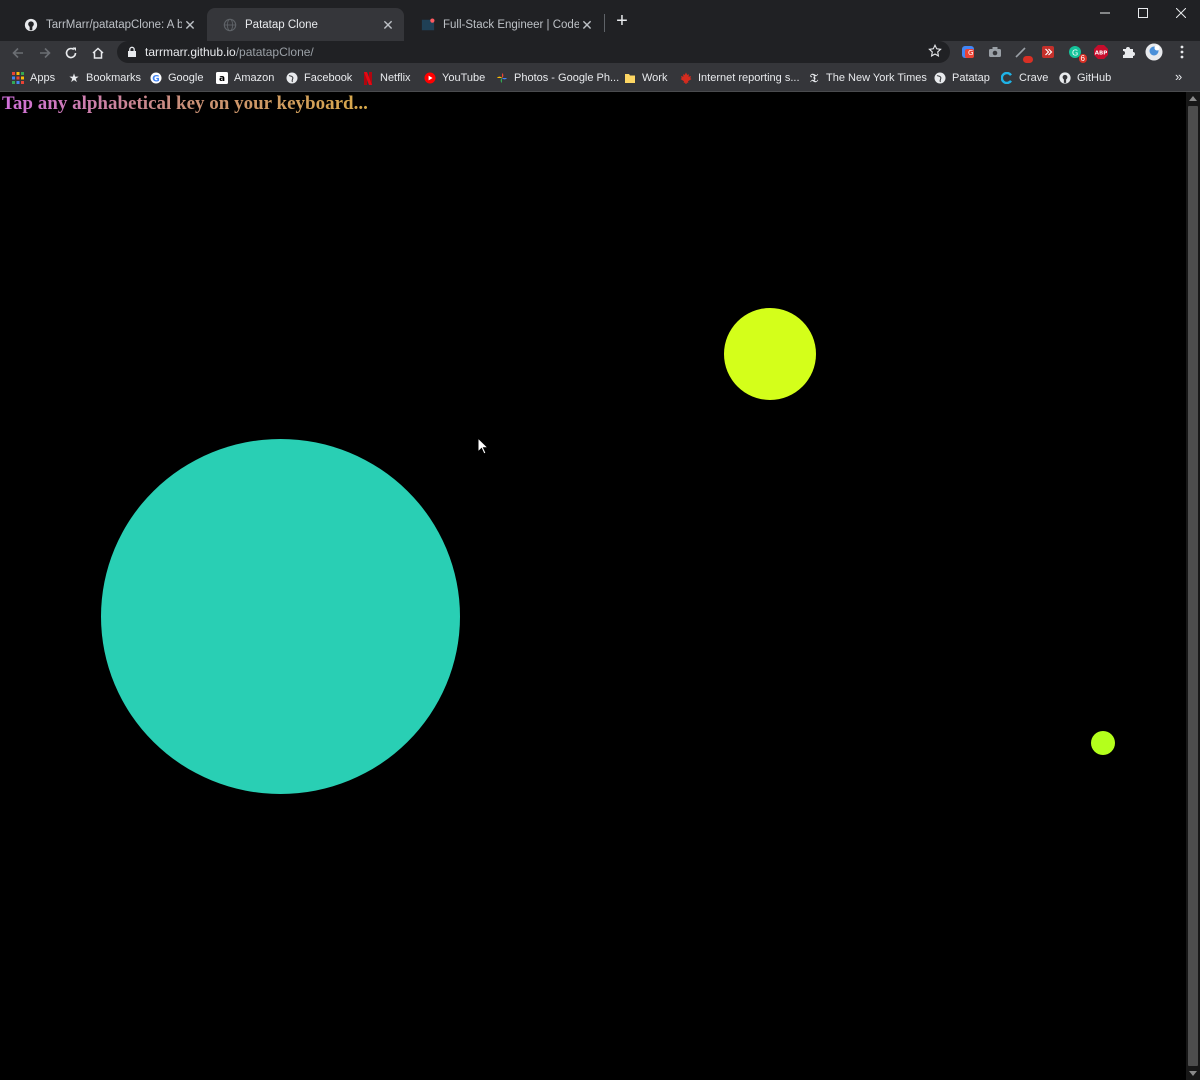 The width and height of the screenshot is (1200, 1080). I want to click on yellow-circle, so click(770, 354).